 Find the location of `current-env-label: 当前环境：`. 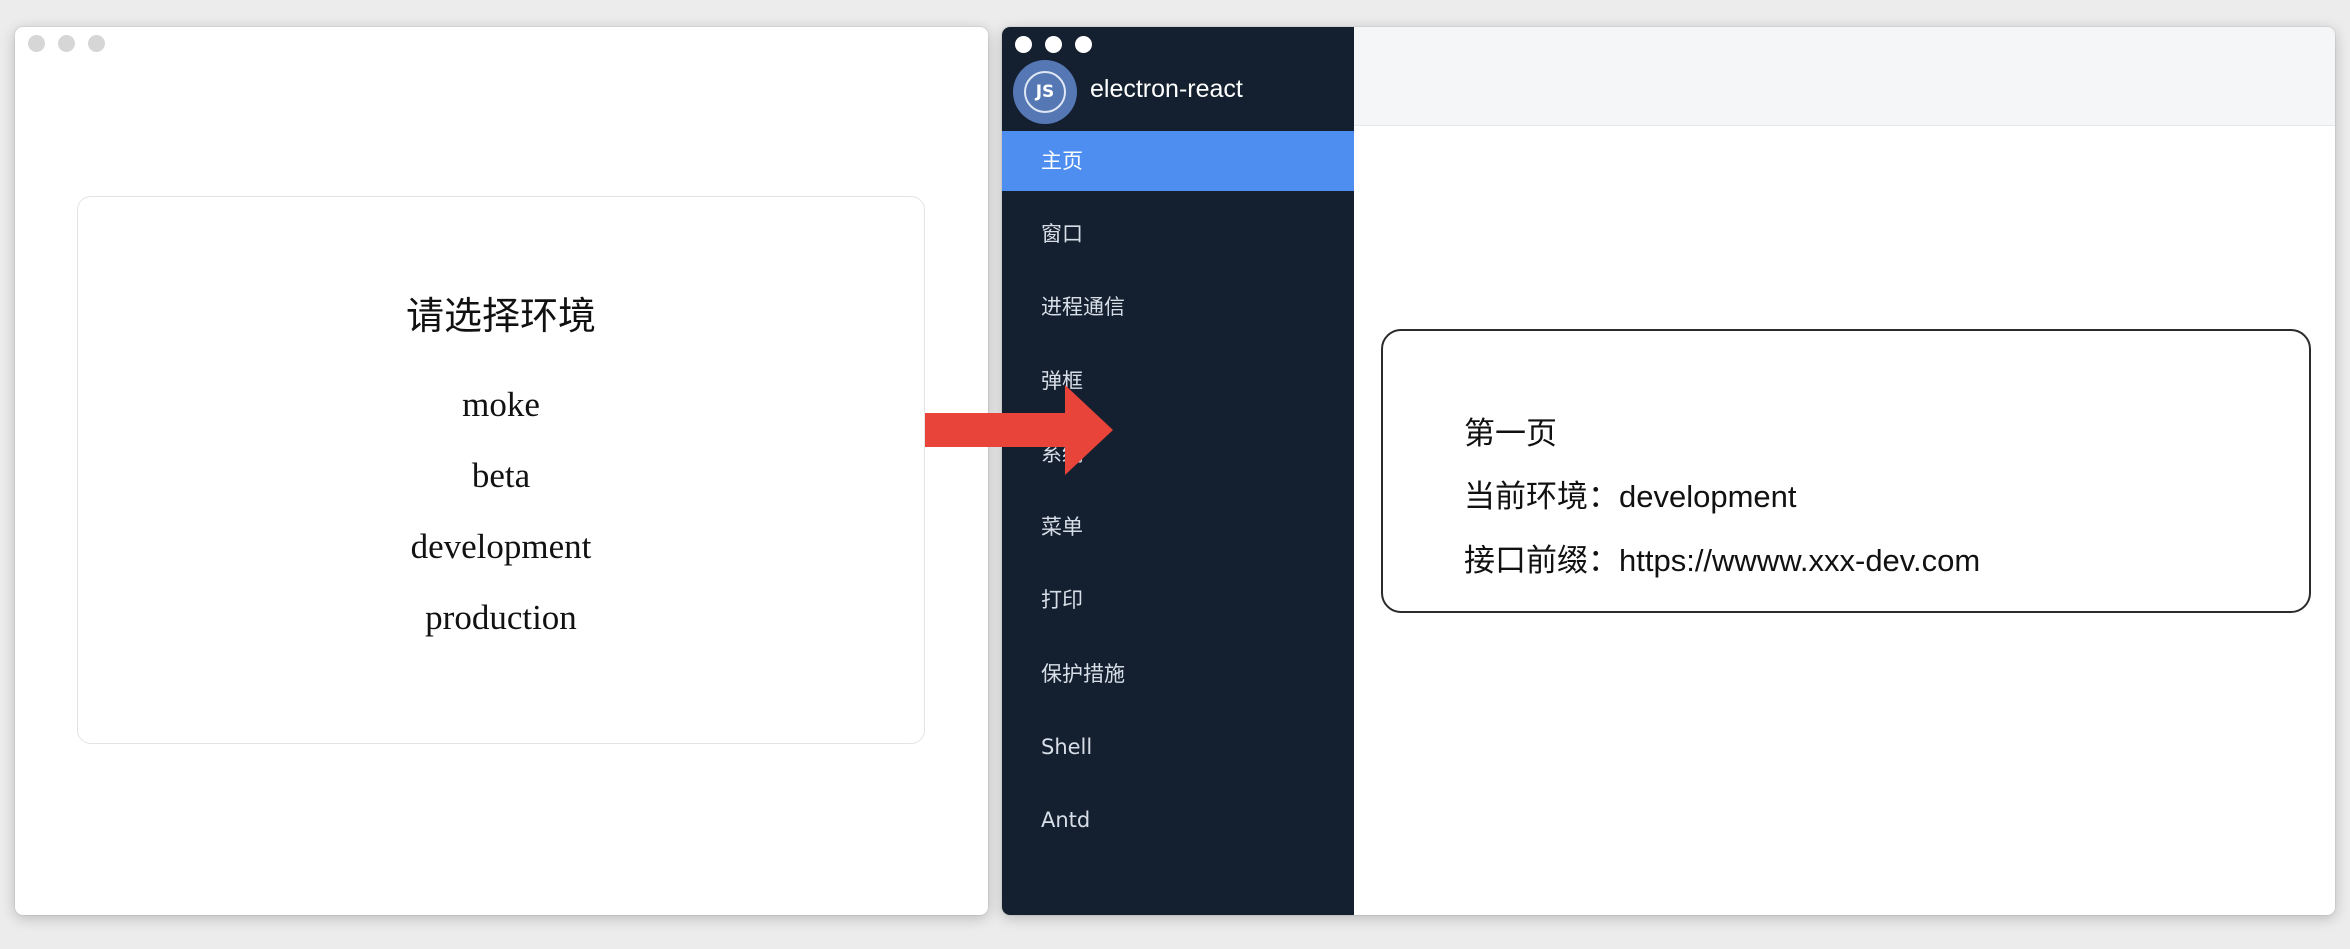

current-env-label: 当前环境： is located at coordinates (1541, 496).